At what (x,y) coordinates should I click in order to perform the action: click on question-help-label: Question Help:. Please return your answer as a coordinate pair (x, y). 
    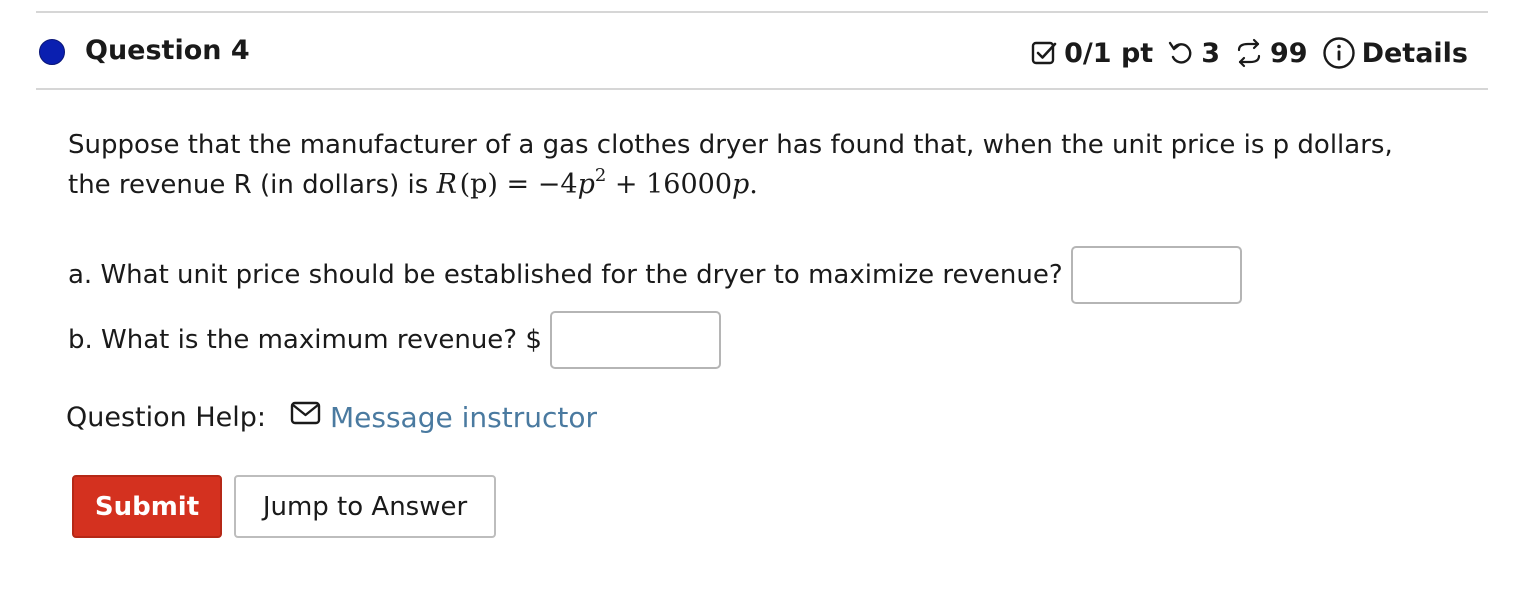
    Looking at the image, I should click on (166, 417).